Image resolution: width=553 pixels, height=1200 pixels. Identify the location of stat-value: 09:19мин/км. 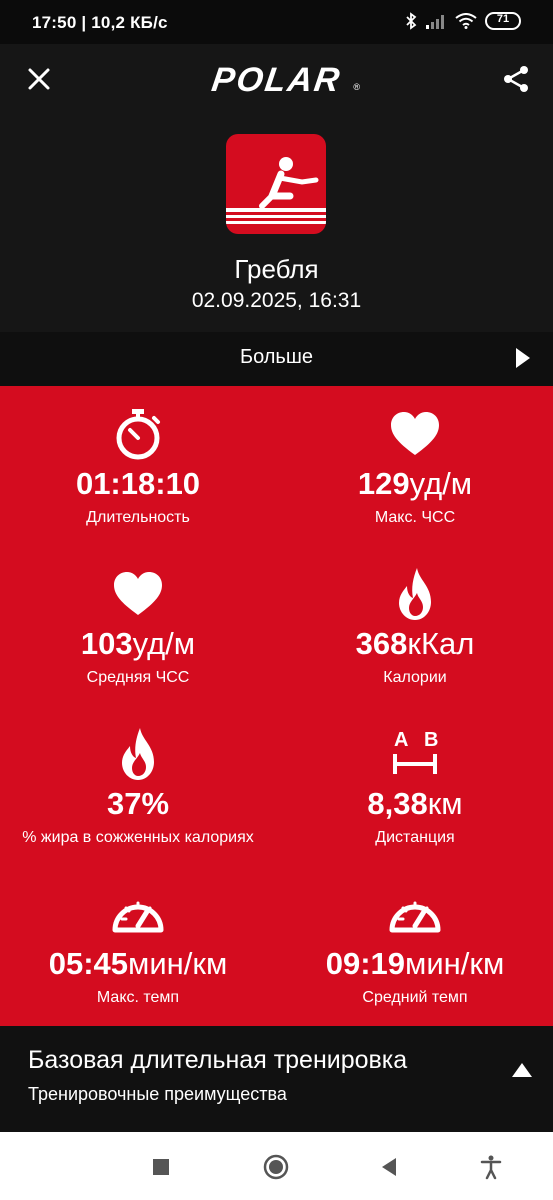
(415, 963).